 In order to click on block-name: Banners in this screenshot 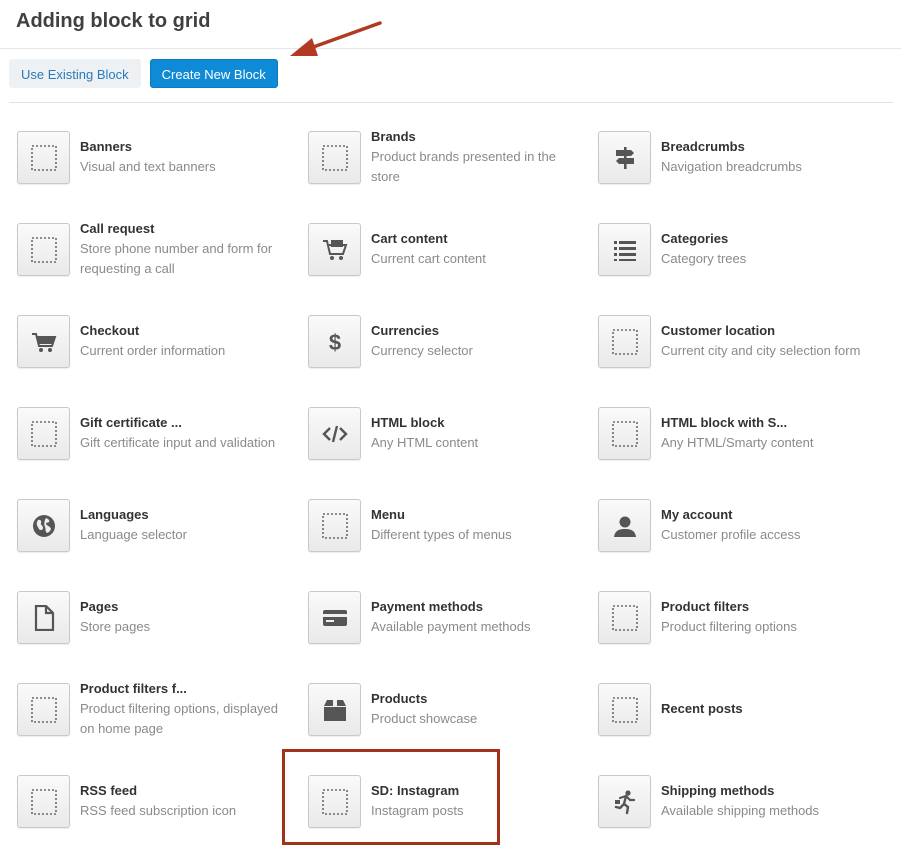, I will do `click(106, 146)`.